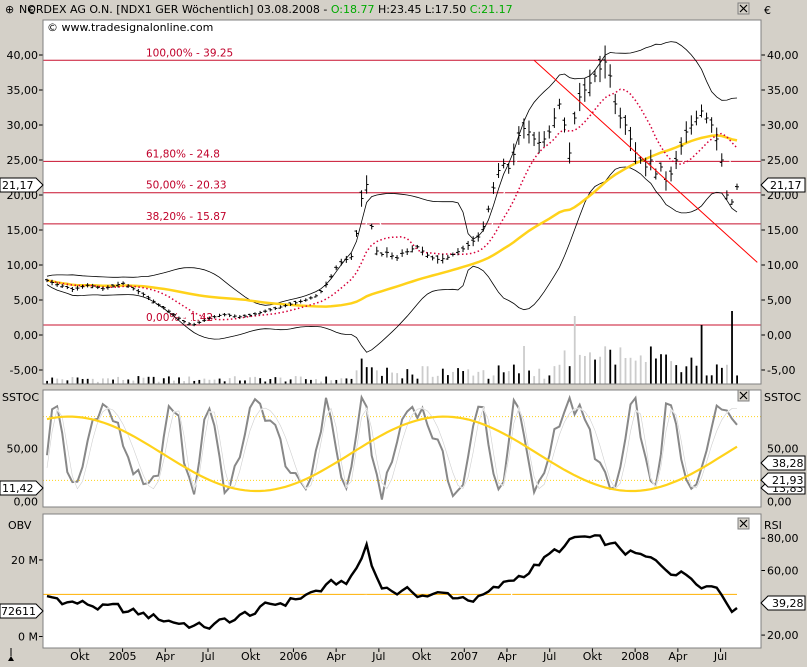 This screenshot has height=667, width=807. Describe the element at coordinates (189, 53) in the screenshot. I see `fib-label: 100,00% - 39.25` at that location.